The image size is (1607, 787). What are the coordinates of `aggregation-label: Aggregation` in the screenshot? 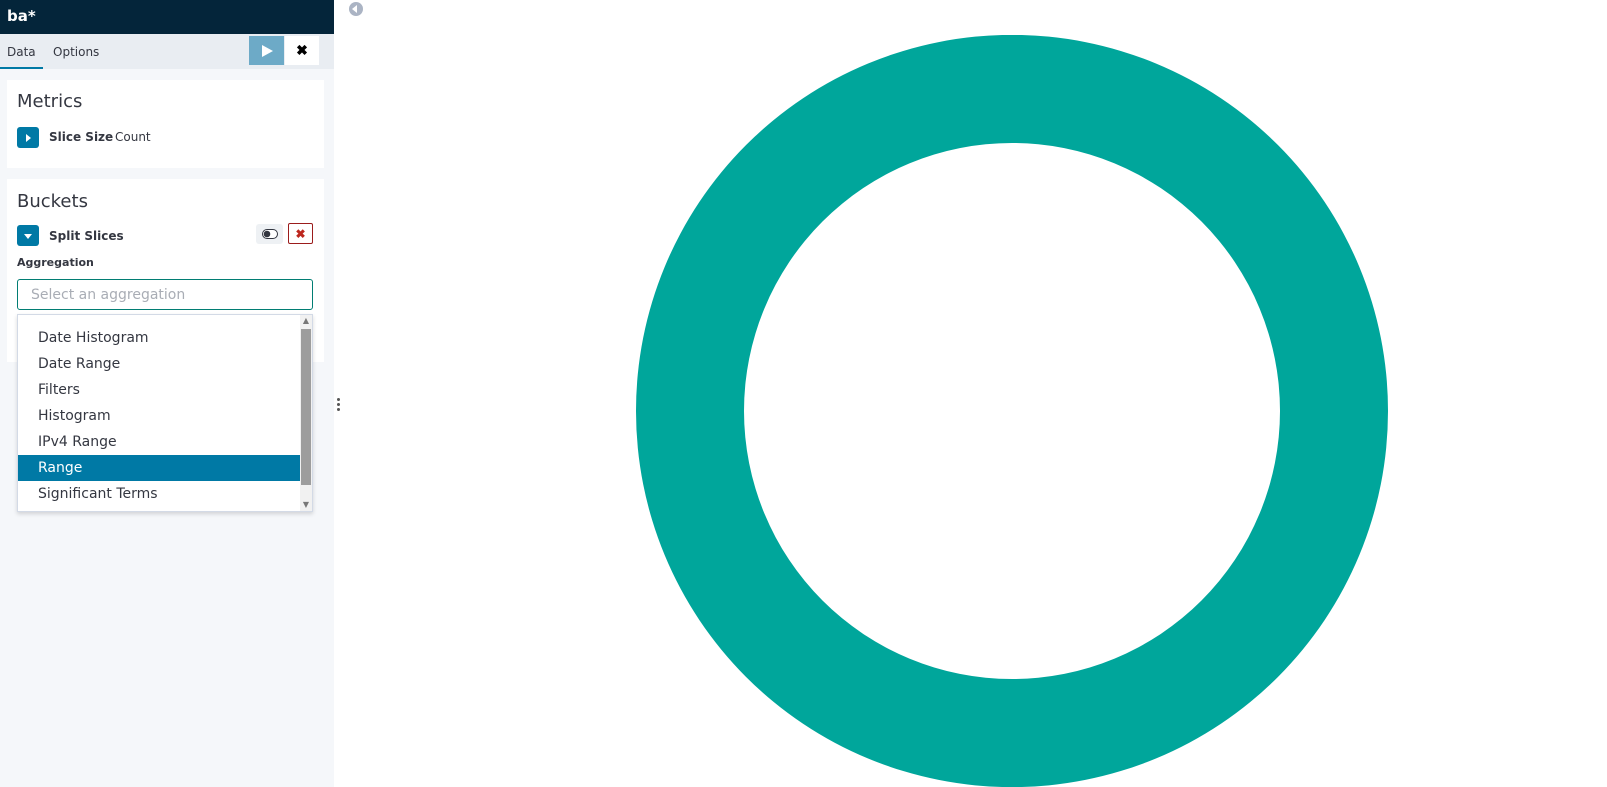 It's located at (55, 262).